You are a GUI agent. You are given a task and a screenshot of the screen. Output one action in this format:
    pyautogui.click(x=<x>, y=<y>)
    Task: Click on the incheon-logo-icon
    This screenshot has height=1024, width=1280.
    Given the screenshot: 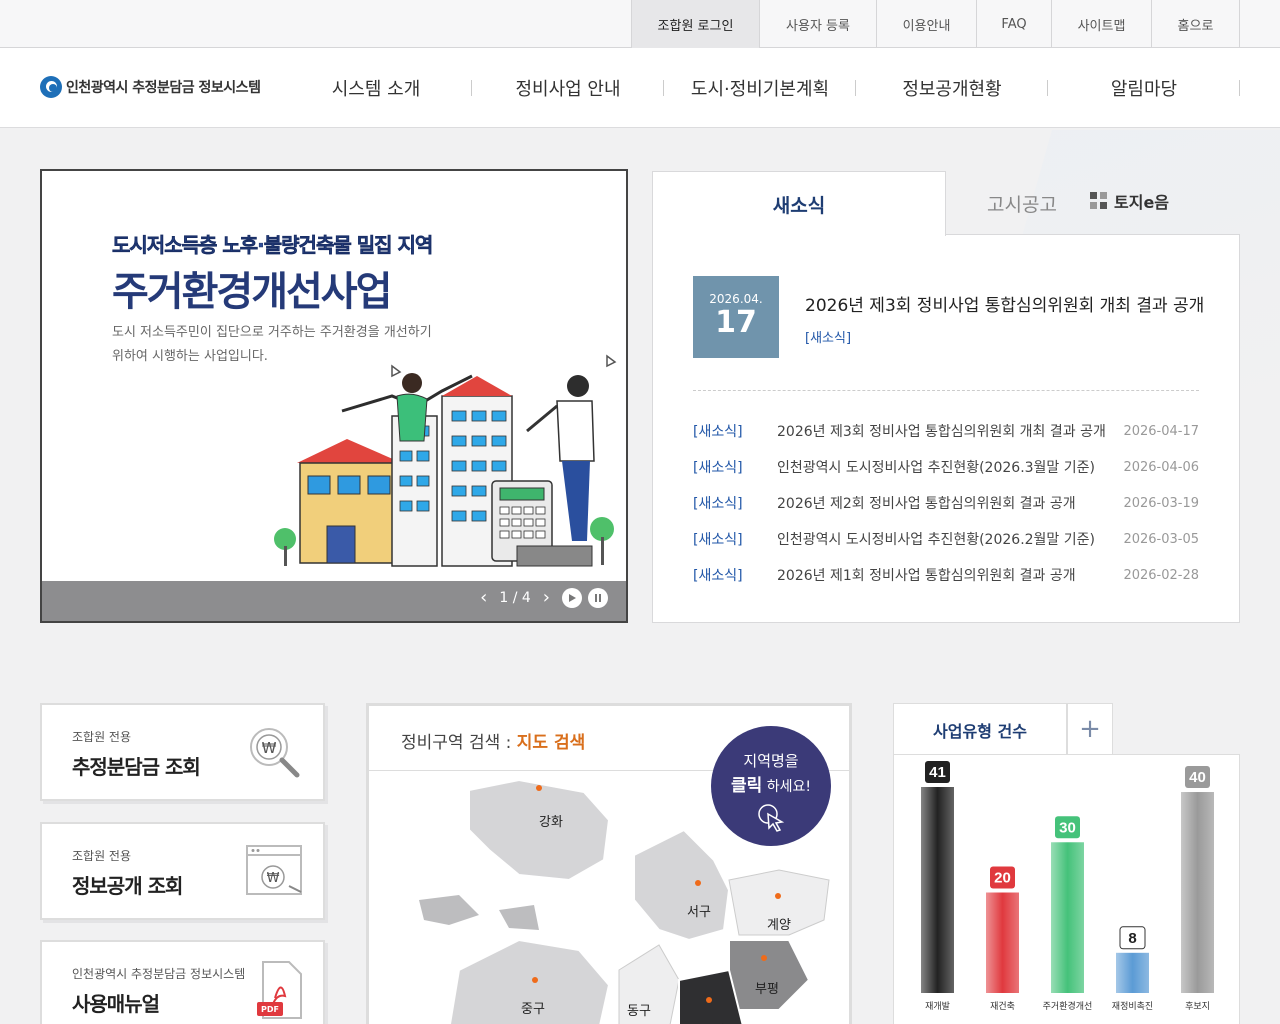 What is the action you would take?
    pyautogui.click(x=51, y=87)
    